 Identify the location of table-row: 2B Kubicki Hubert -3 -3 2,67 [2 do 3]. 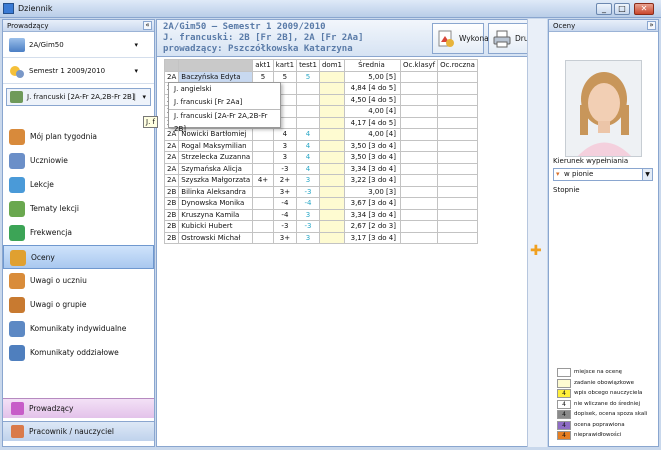
(320, 226).